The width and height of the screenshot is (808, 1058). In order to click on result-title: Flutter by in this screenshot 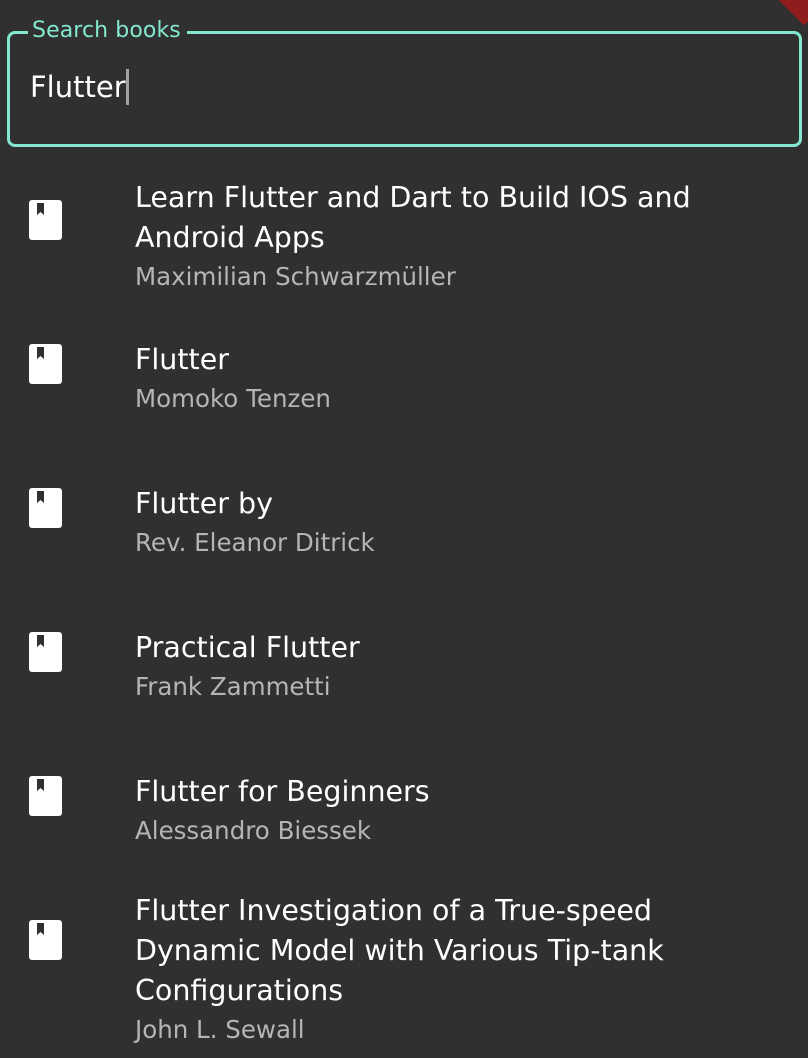, I will do `click(204, 503)`.